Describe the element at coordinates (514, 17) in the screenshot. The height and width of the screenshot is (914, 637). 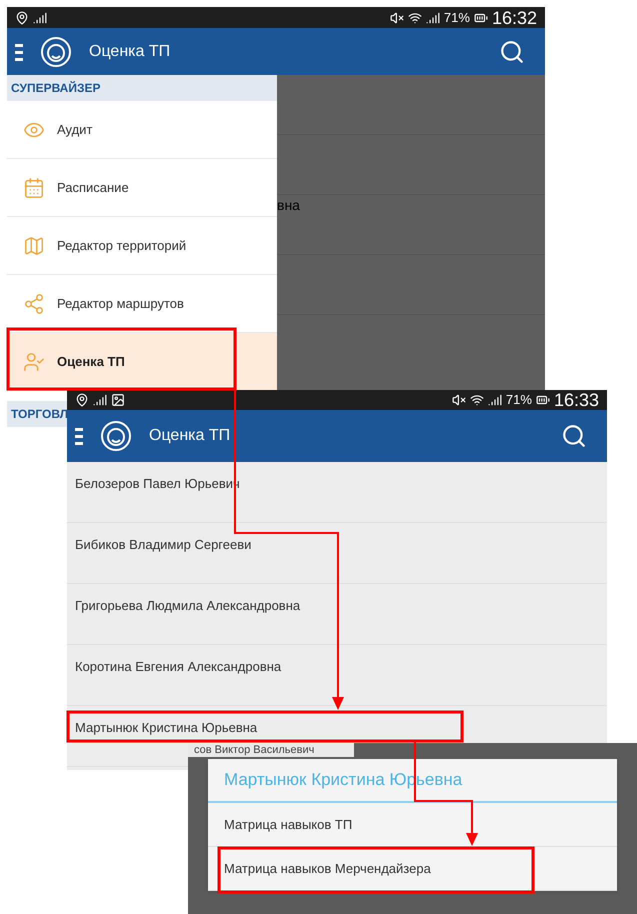
I see `clock: 16:32` at that location.